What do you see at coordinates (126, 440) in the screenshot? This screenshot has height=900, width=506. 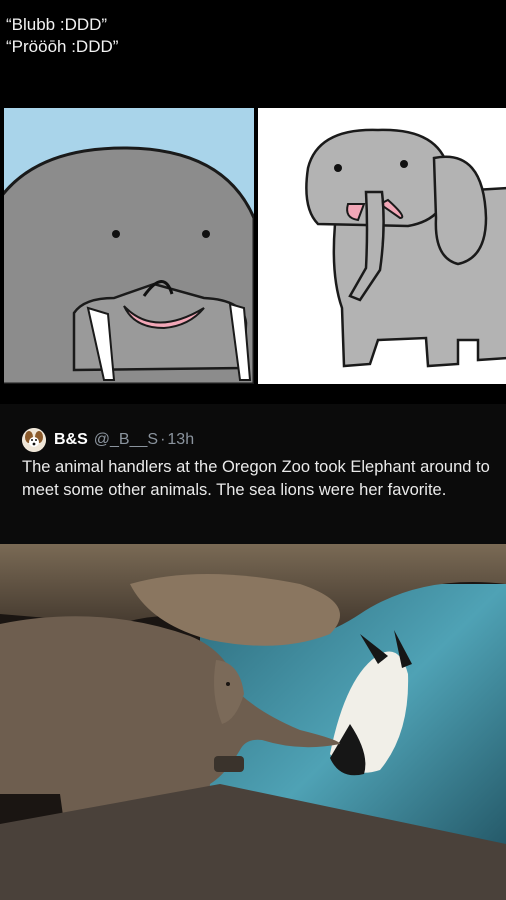 I see `tweet-author-handle: @_B__S` at bounding box center [126, 440].